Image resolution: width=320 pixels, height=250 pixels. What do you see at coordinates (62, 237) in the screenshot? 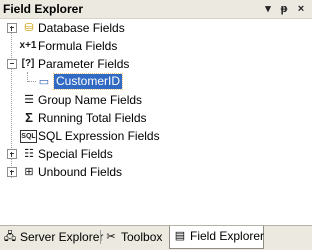
I see `tab-label: Server Explorer` at bounding box center [62, 237].